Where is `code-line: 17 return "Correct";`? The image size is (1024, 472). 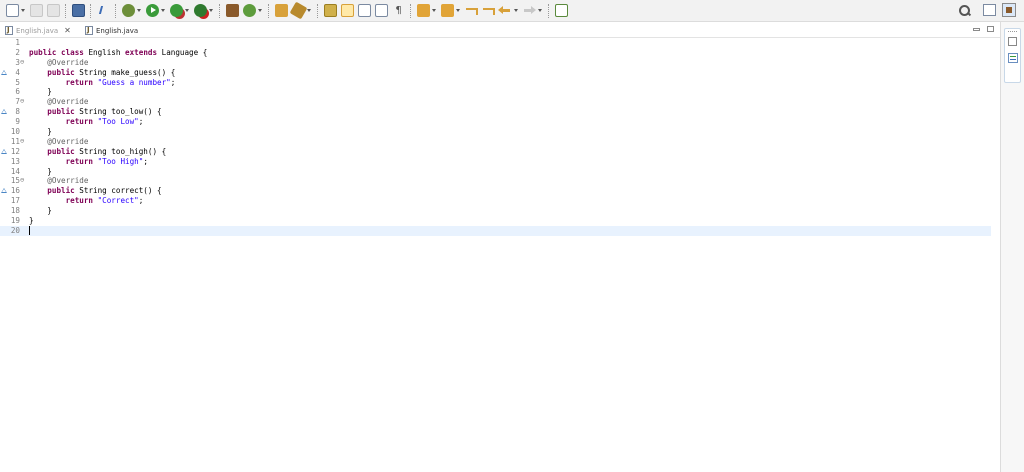 code-line: 17 return "Correct"; is located at coordinates (500, 201).